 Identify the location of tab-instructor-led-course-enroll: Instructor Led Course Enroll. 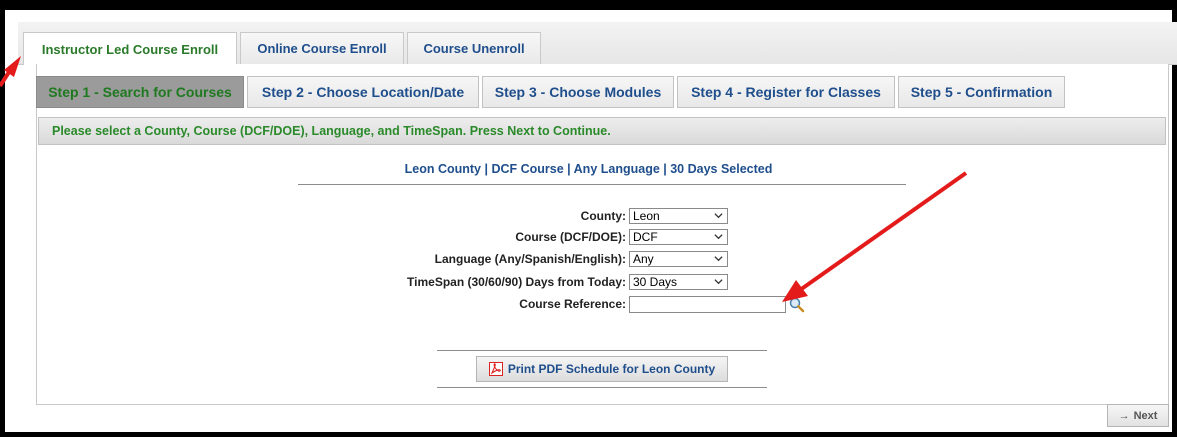
(130, 48).